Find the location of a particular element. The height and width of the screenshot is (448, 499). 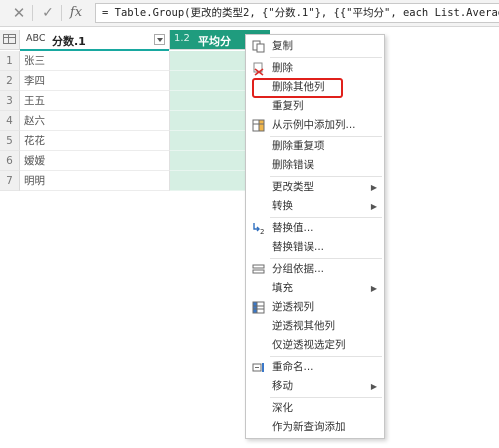

table-menu-button is located at coordinates (10, 40).